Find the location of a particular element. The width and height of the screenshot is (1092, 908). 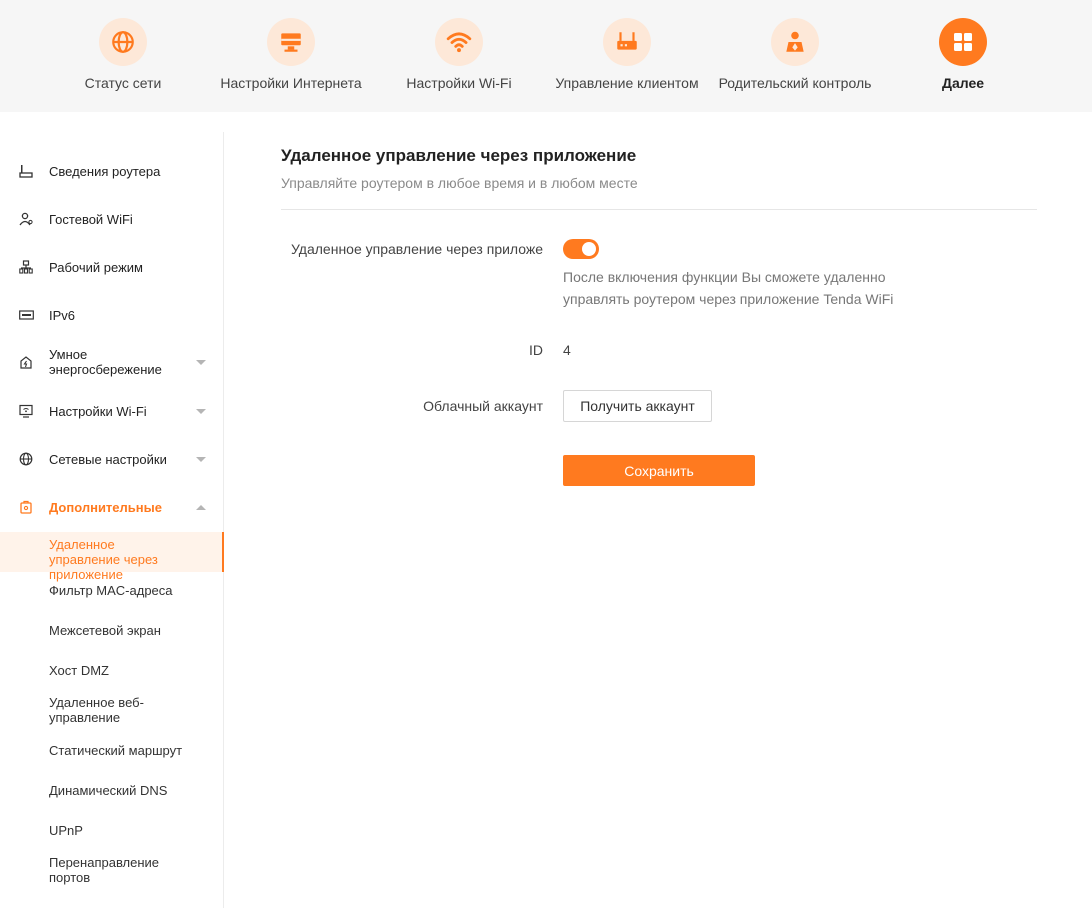

network-icon is located at coordinates (26, 459).